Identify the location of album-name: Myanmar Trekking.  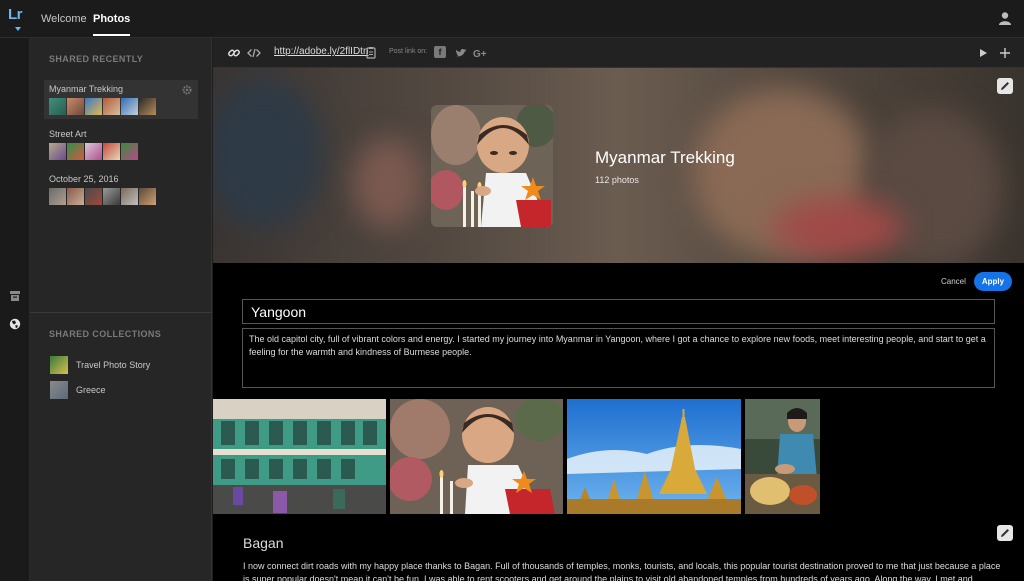
(86, 89).